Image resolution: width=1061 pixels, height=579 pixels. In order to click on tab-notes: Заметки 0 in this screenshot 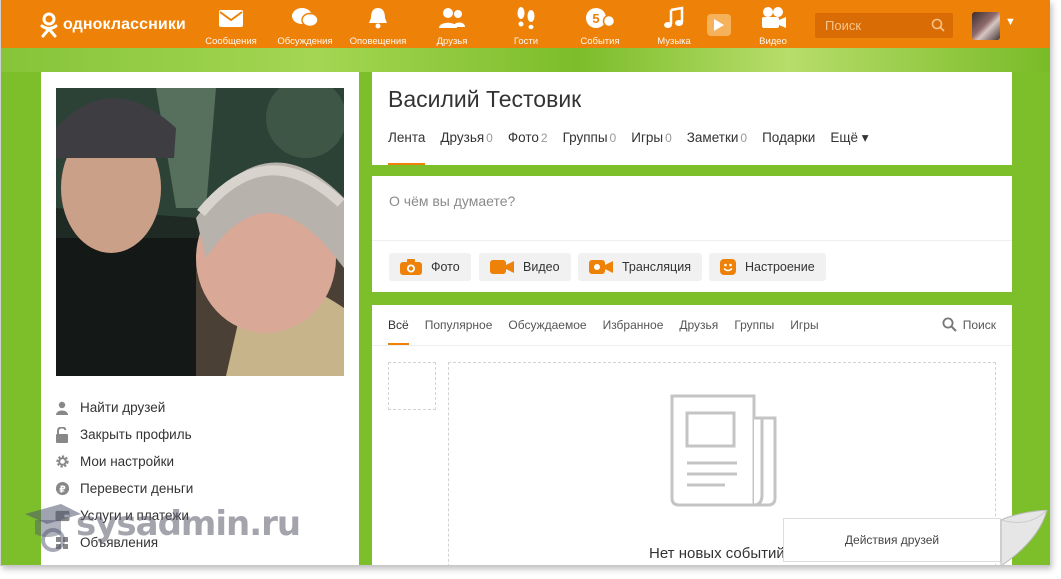, I will do `click(717, 147)`.